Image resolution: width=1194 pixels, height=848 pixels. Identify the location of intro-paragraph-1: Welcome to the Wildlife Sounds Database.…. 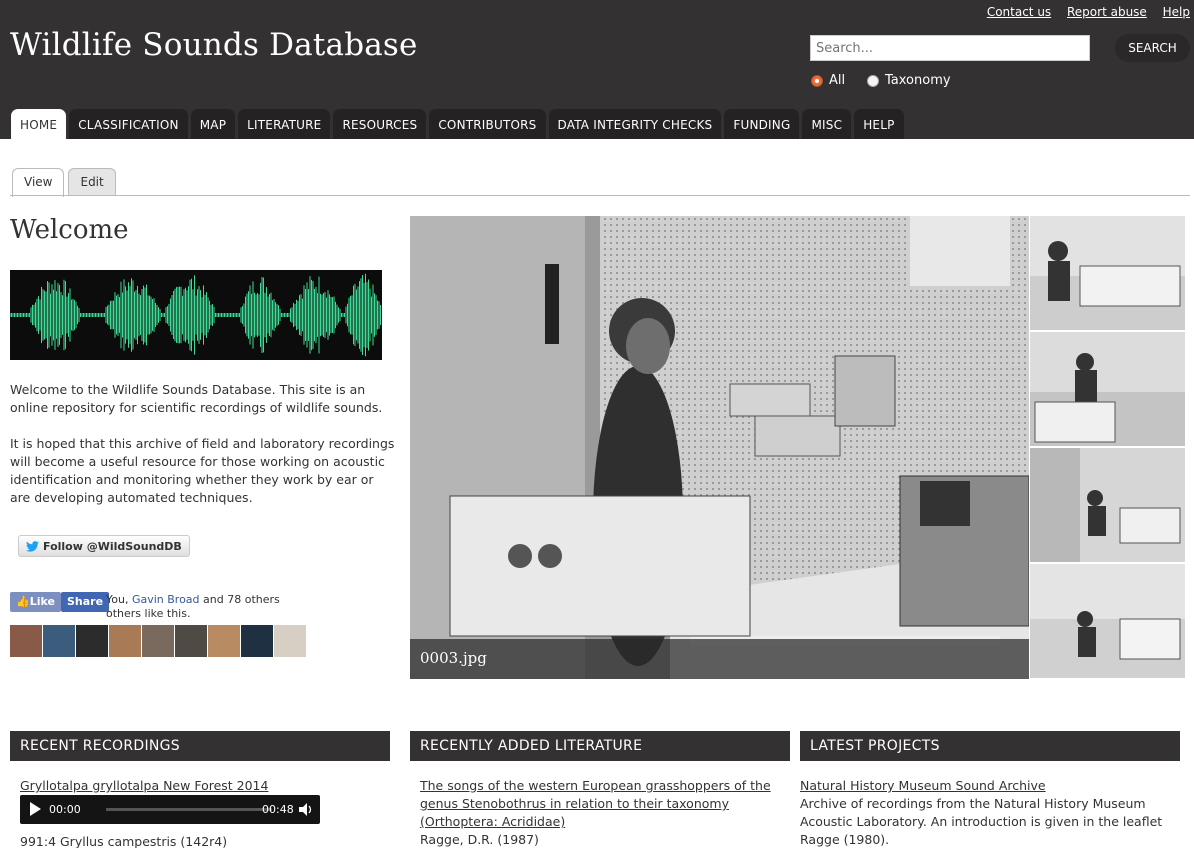
(196, 398).